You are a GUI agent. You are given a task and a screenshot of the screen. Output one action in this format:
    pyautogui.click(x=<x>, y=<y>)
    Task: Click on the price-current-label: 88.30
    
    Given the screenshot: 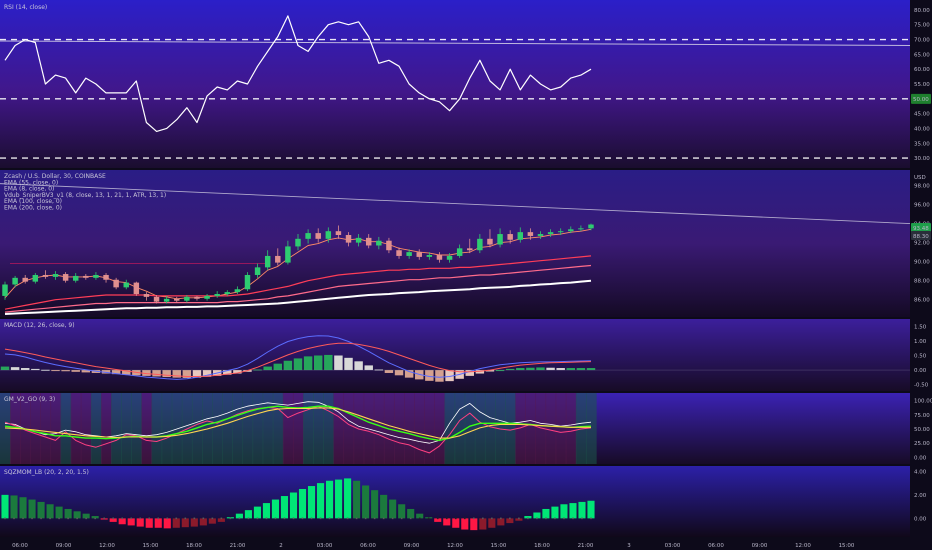 What is the action you would take?
    pyautogui.click(x=921, y=237)
    